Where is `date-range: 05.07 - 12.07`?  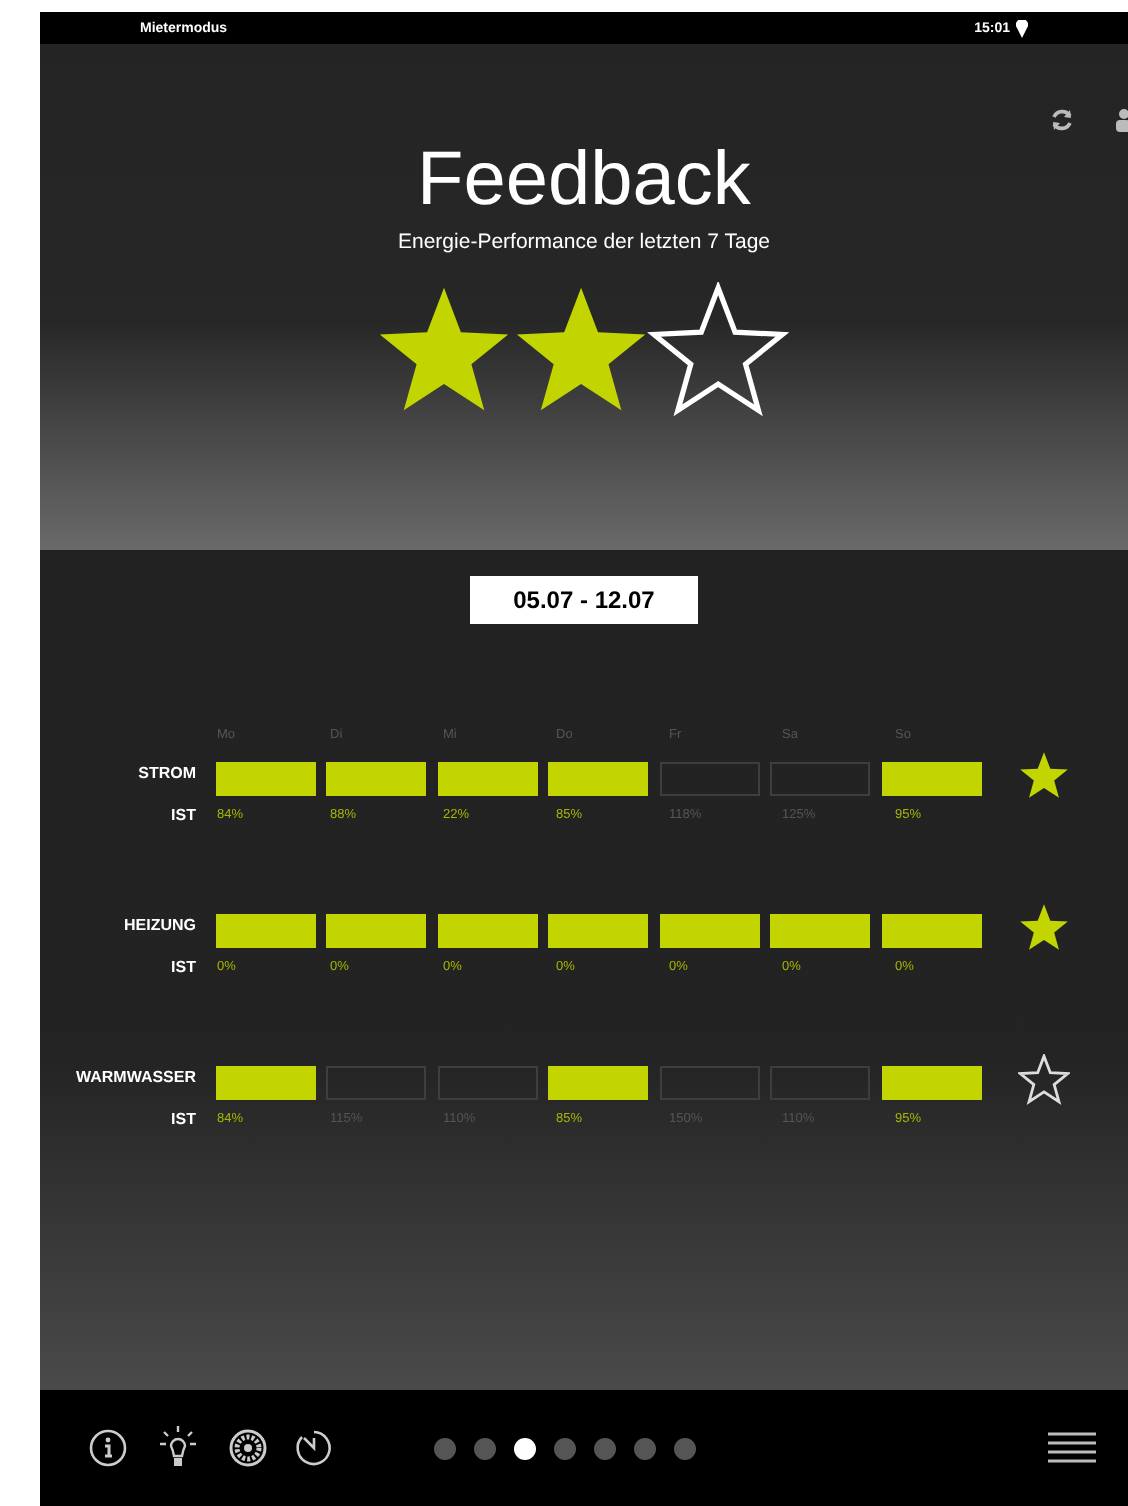
date-range: 05.07 - 12.07 is located at coordinates (584, 600).